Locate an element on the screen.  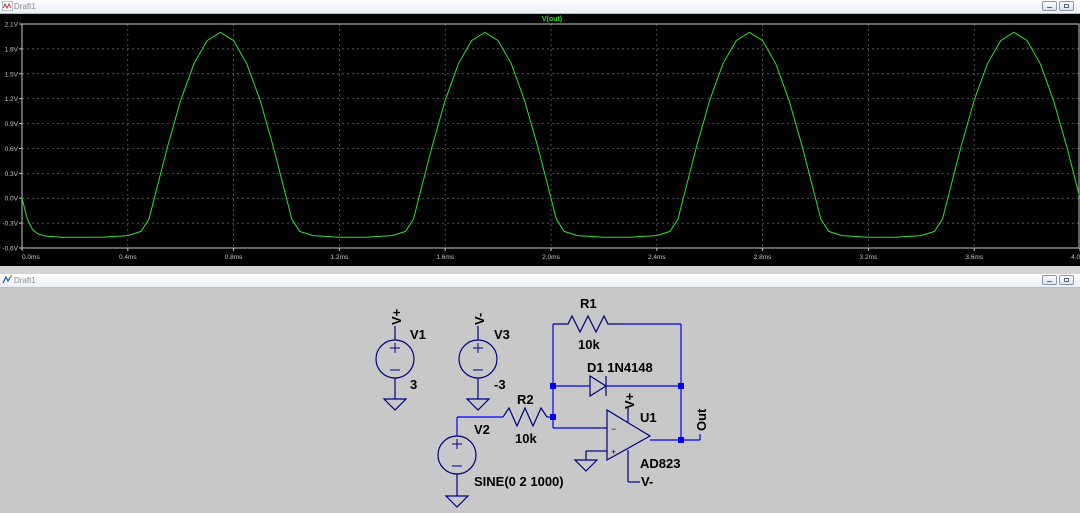
x-tick-label: 1.6ms is located at coordinates (445, 257).